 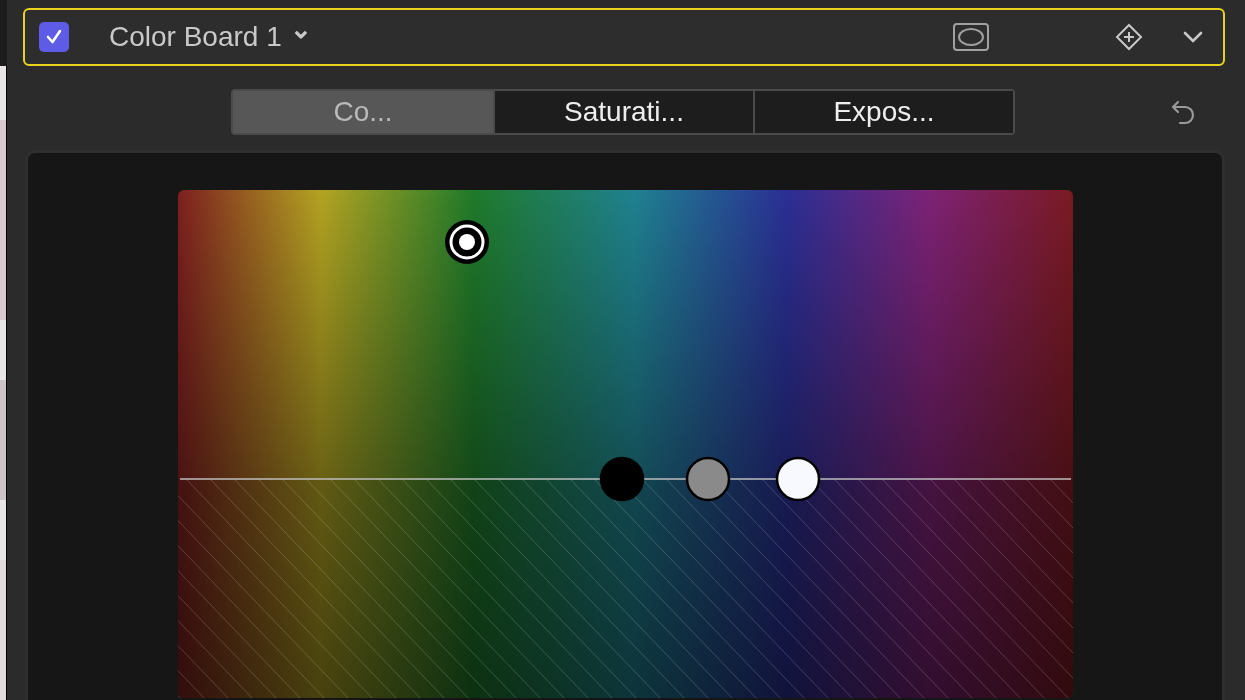 I want to click on chevron-icon: ⌄, so click(x=300, y=29).